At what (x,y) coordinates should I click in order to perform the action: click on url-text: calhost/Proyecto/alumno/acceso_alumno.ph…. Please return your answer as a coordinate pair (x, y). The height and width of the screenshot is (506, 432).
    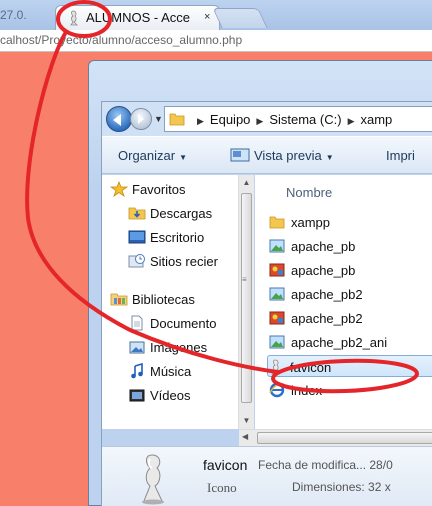
    Looking at the image, I should click on (121, 40).